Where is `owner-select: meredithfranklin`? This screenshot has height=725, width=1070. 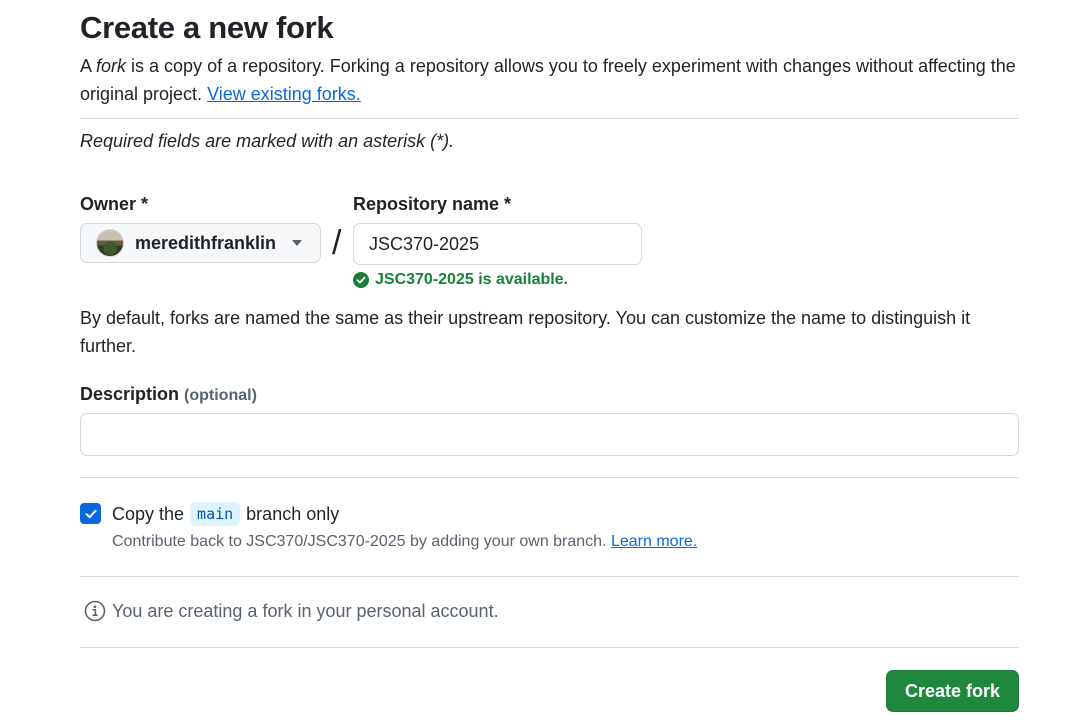
owner-select: meredithfranklin is located at coordinates (200, 243).